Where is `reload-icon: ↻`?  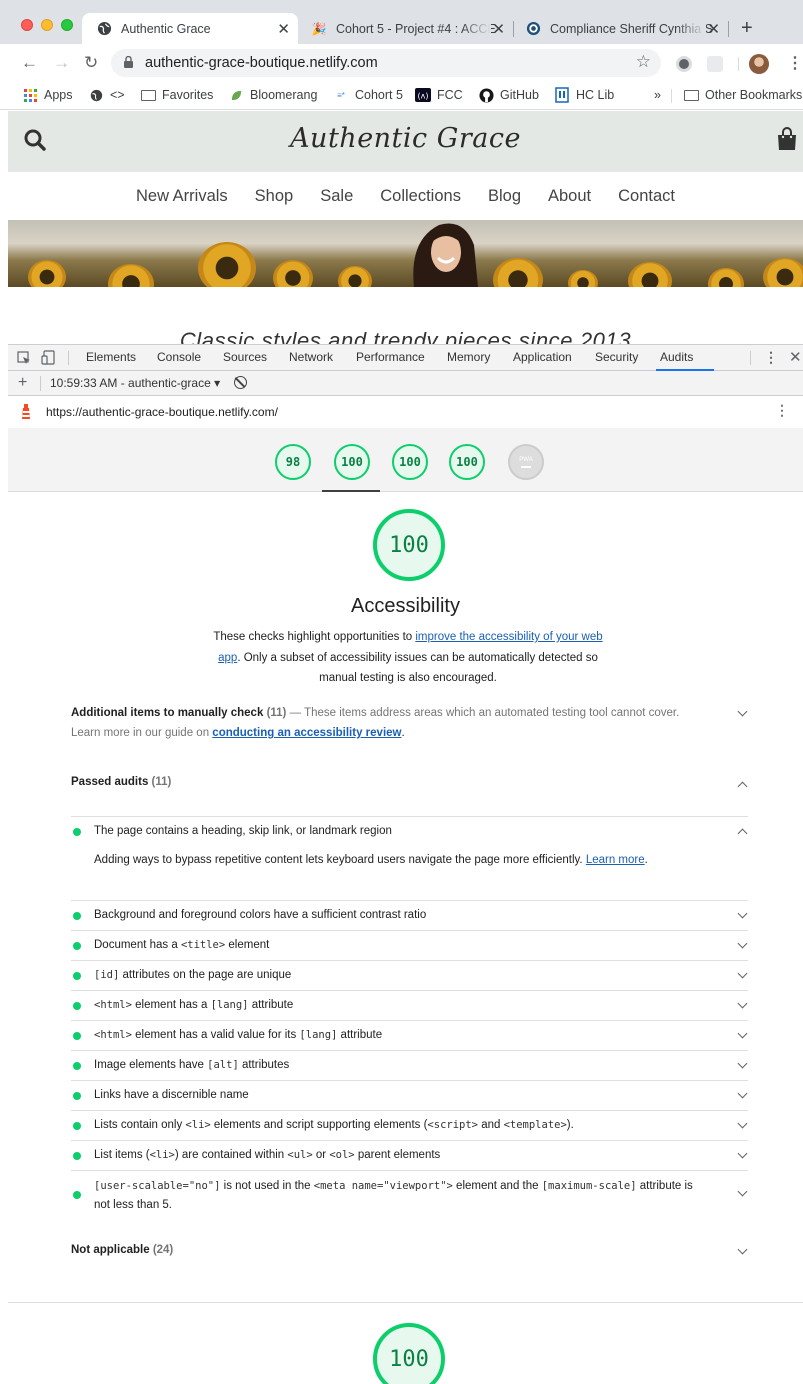
reload-icon: ↻ is located at coordinates (91, 63).